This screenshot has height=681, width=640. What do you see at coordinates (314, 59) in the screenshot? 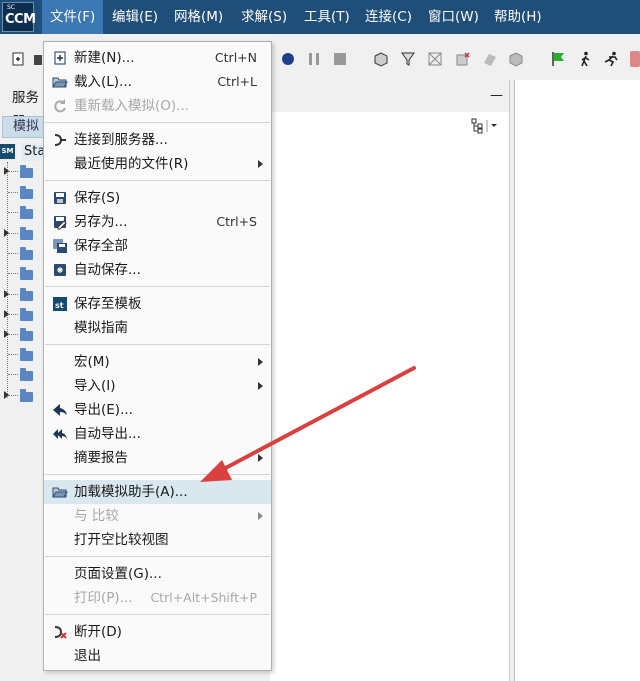
I see `pause-icon` at bounding box center [314, 59].